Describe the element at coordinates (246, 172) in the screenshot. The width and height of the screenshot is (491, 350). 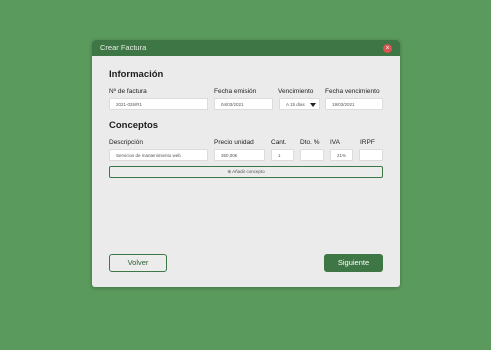
I see `add-concepto-button: ⊕ Añadir concepto` at that location.